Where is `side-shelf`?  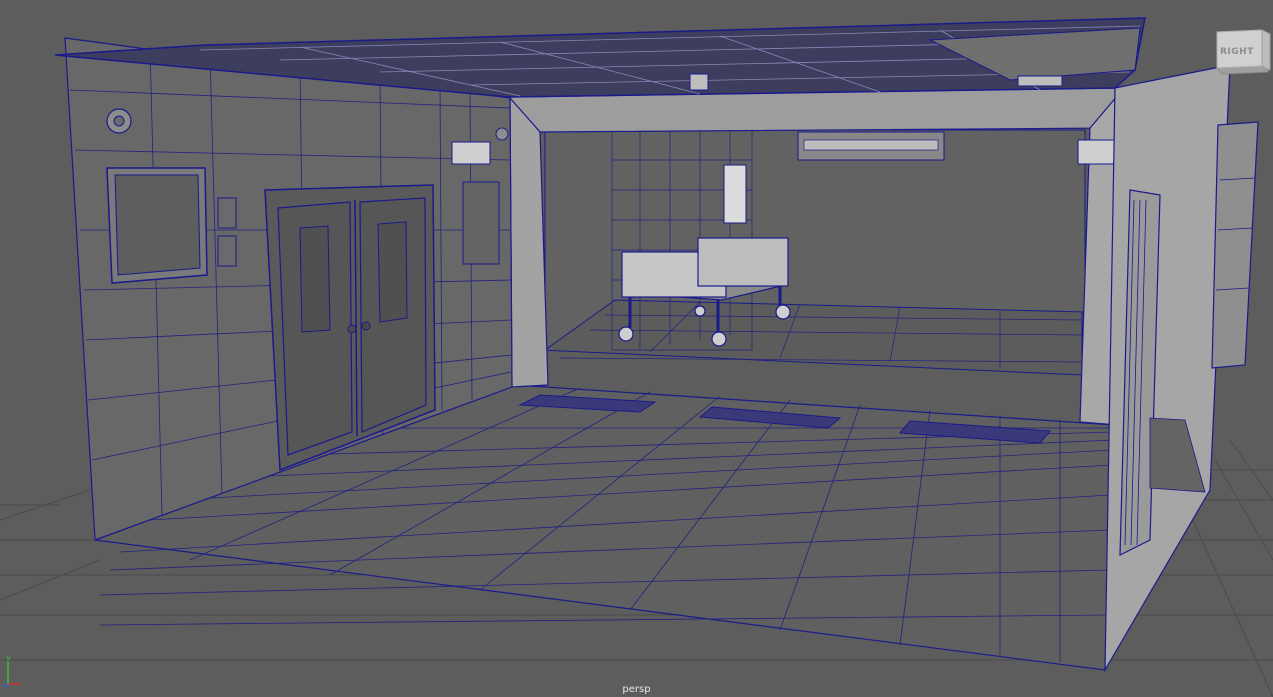
side-shelf is located at coordinates (1235, 245).